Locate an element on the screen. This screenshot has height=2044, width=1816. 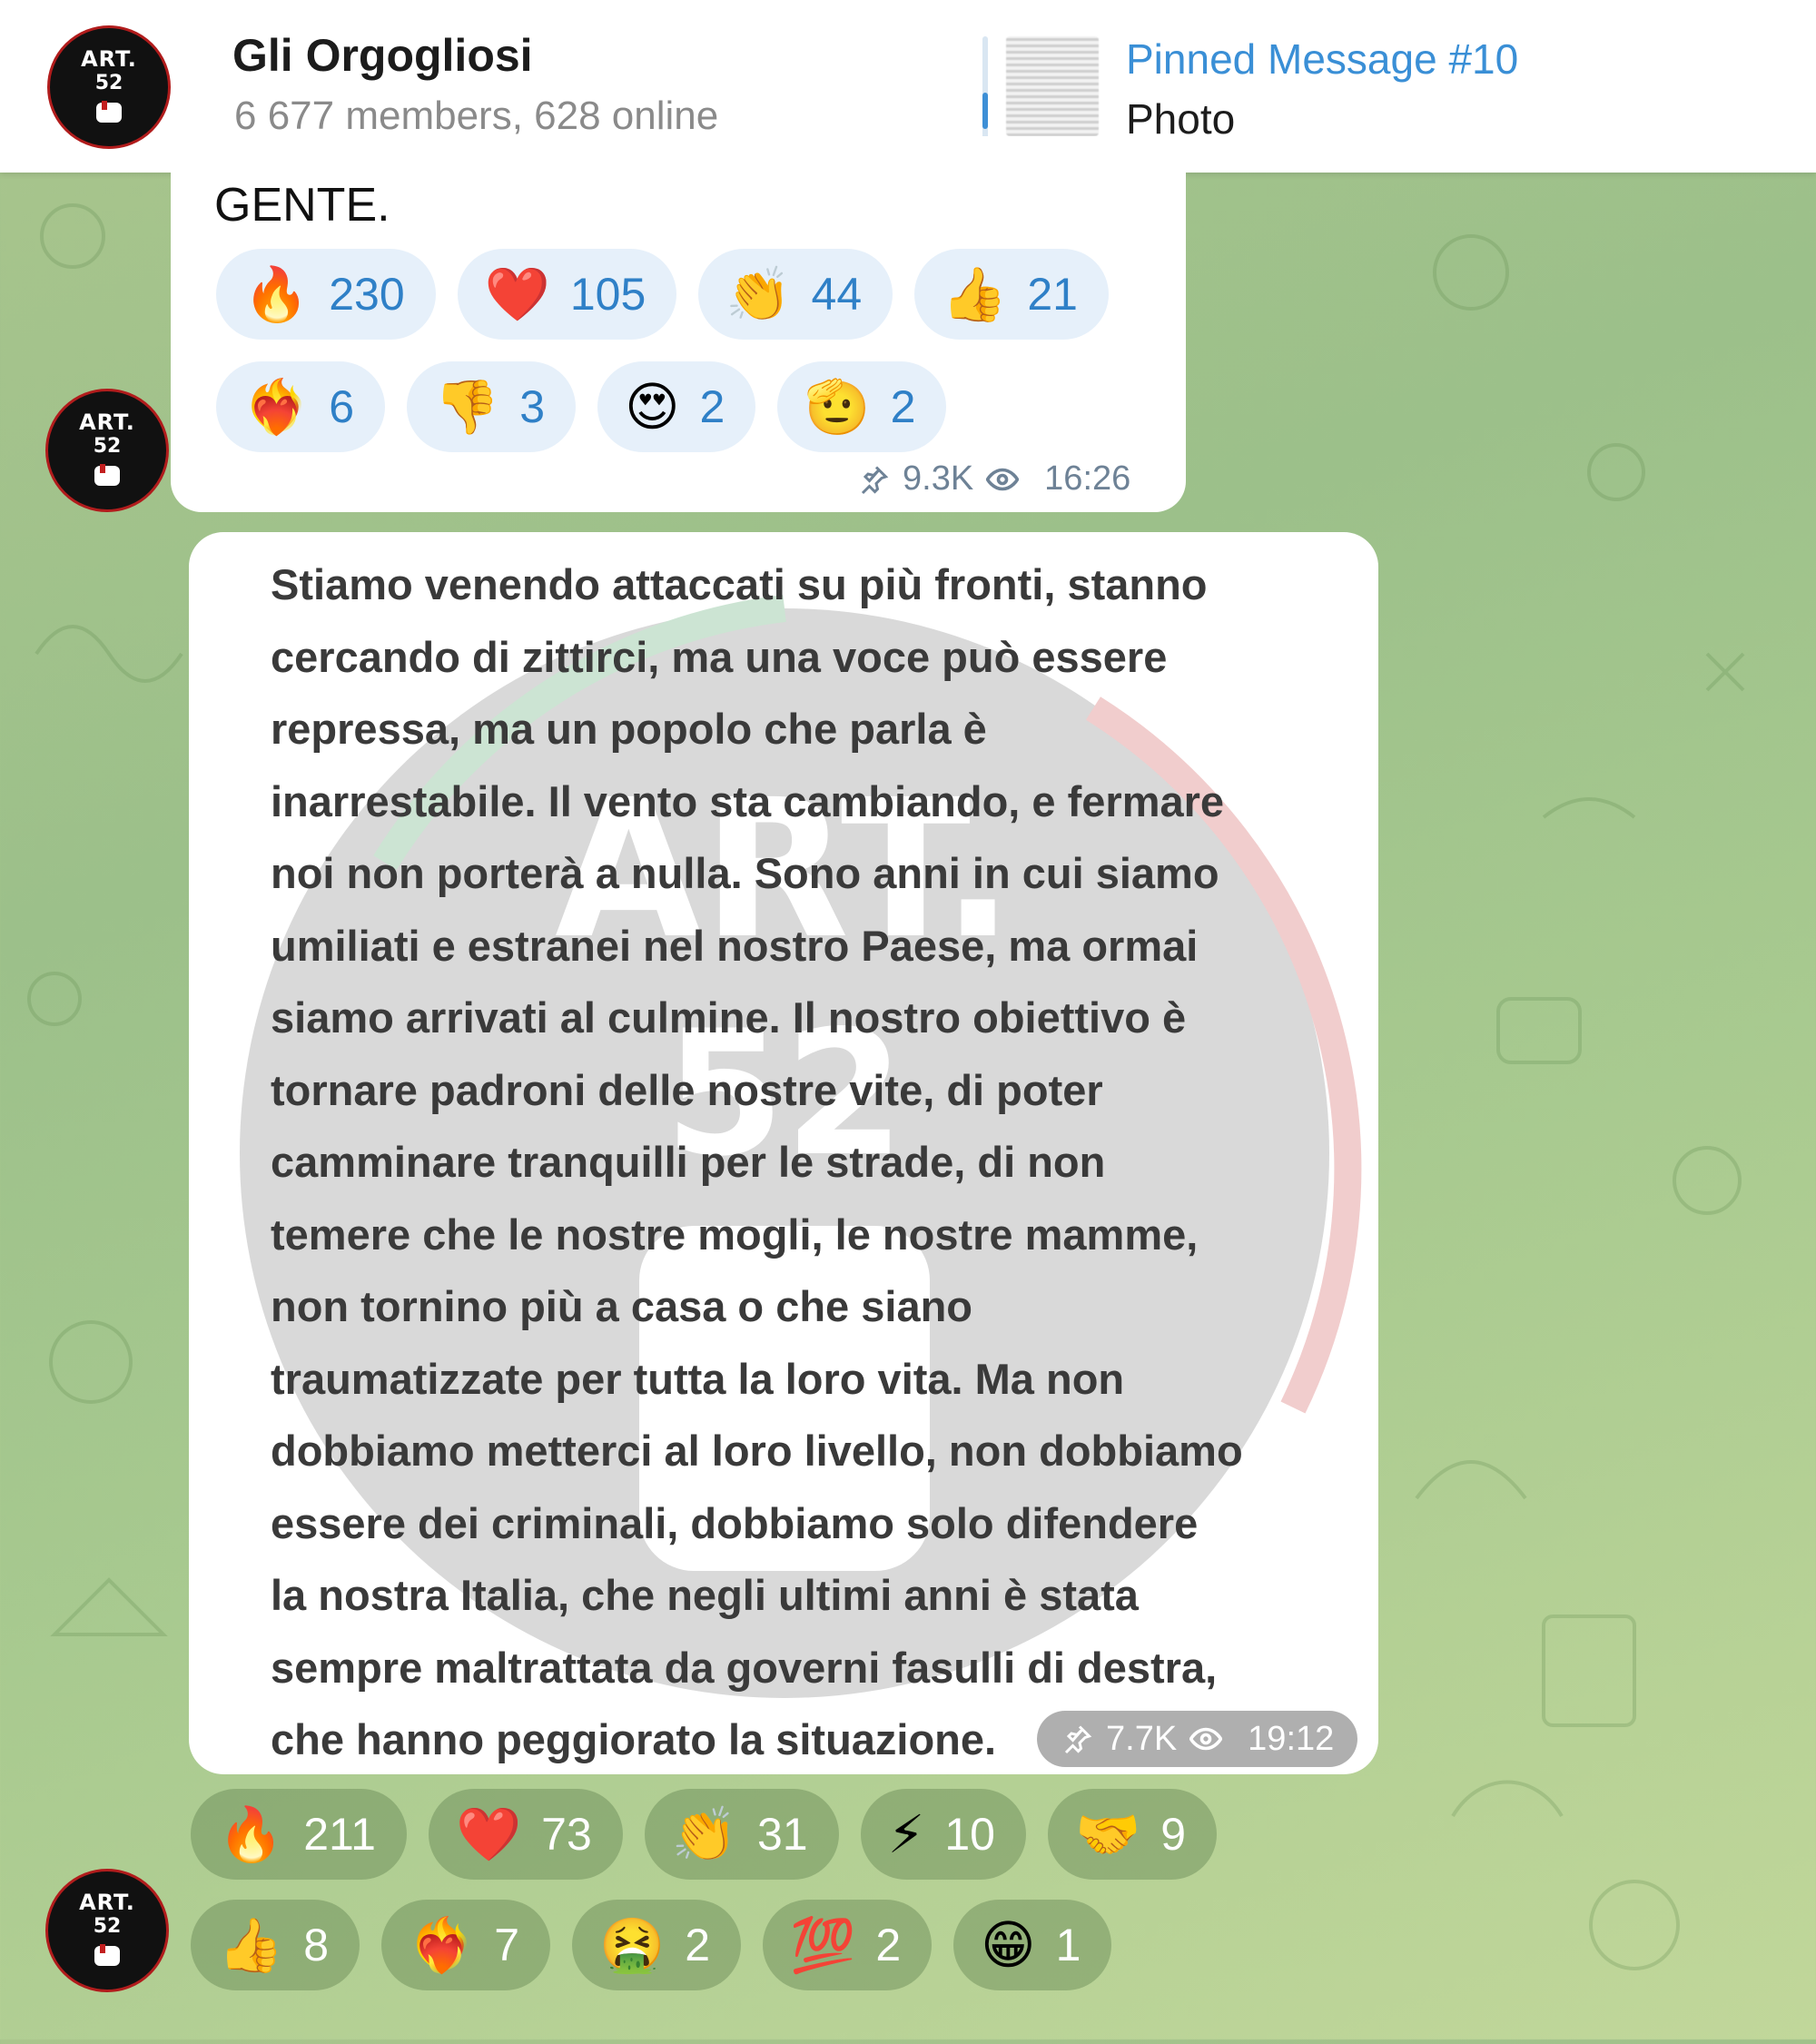
reaction-count: 230 is located at coordinates (367, 294).